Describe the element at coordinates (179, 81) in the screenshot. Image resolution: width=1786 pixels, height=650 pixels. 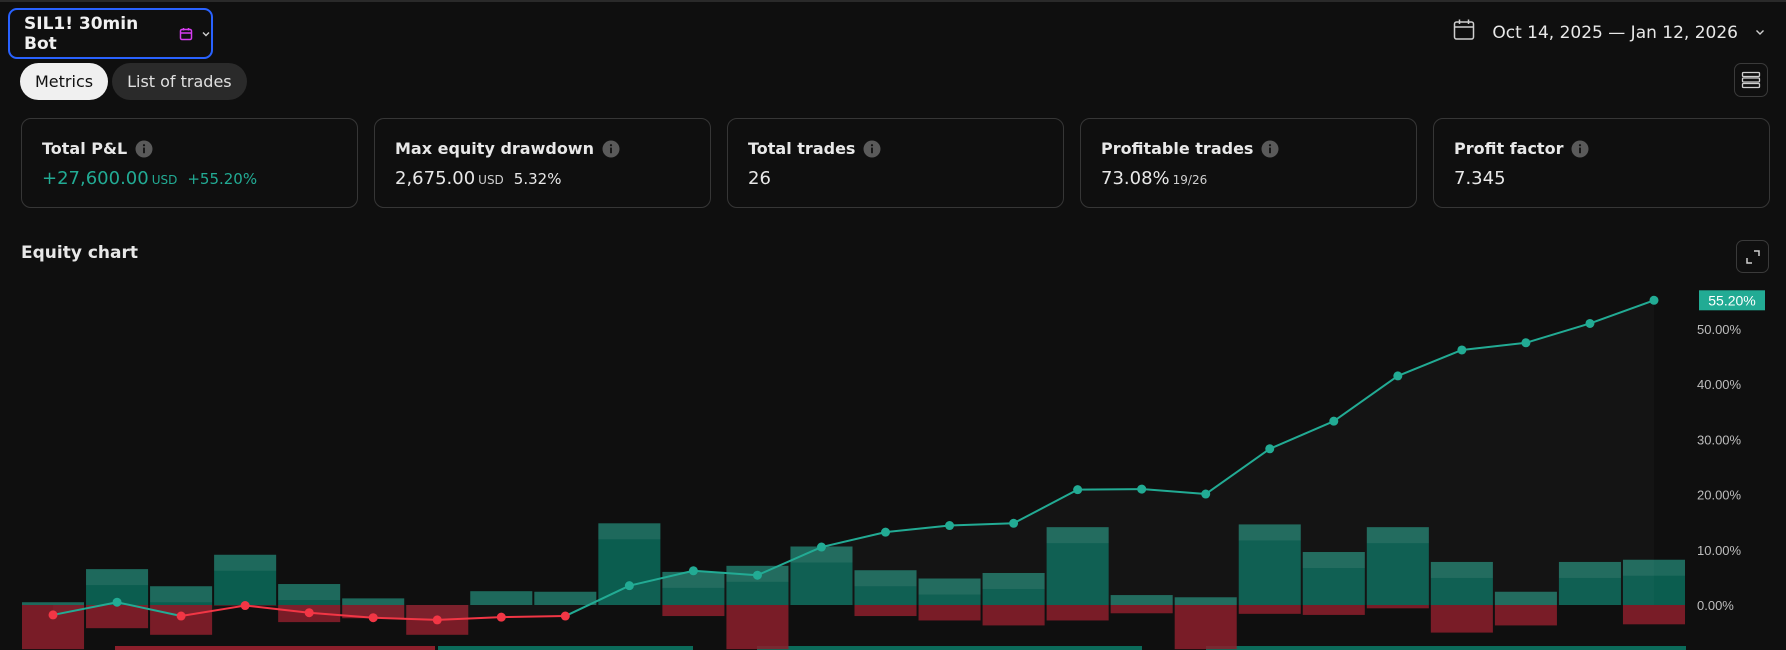
I see `tab-list-of-trades: List of trades` at that location.